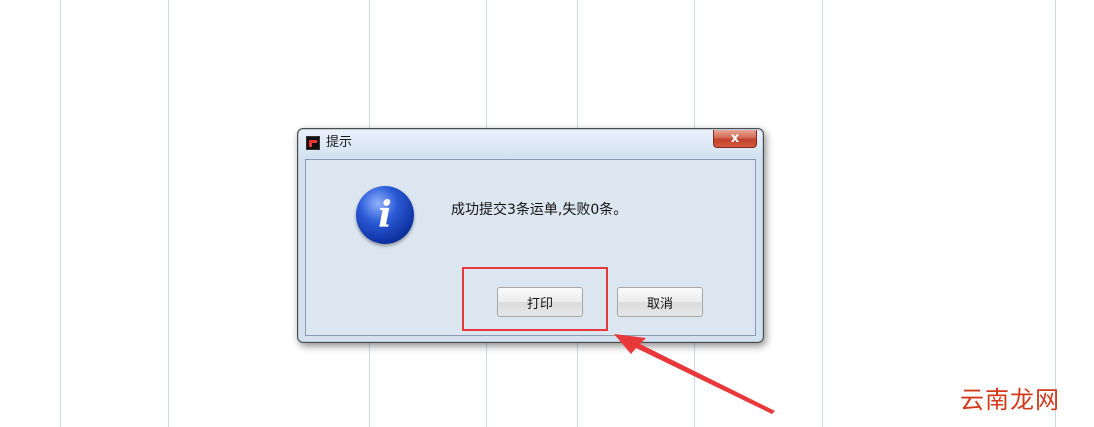 The width and height of the screenshot is (1094, 427). Describe the element at coordinates (313, 143) in the screenshot. I see `app-icon` at that location.